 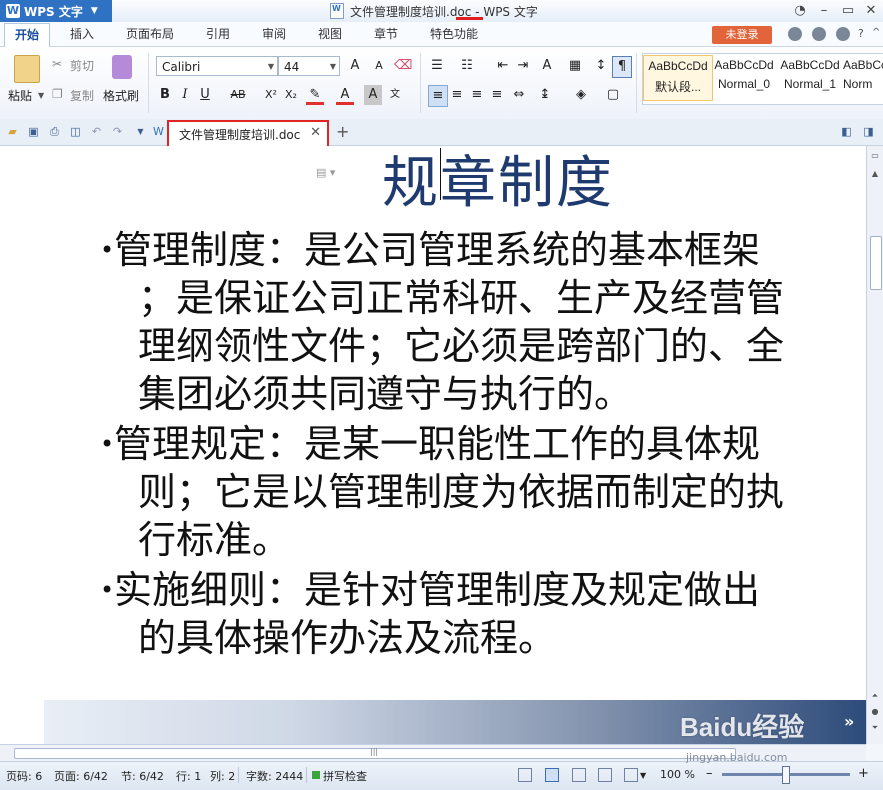 I want to click on font-name-combo: Calibri ▼, so click(x=217, y=66).